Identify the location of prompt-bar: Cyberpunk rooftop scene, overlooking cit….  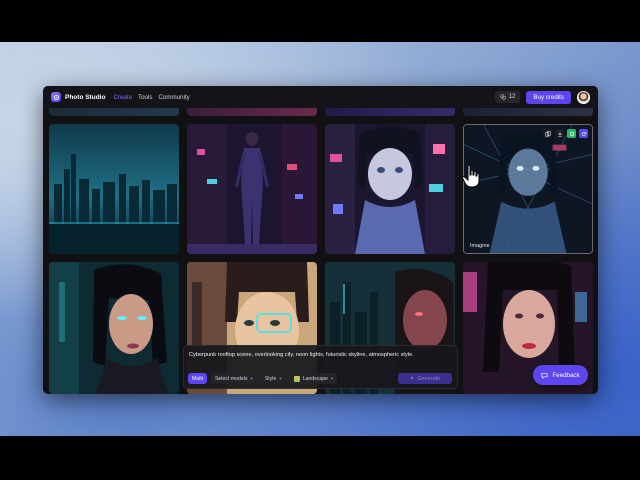
(320, 367).